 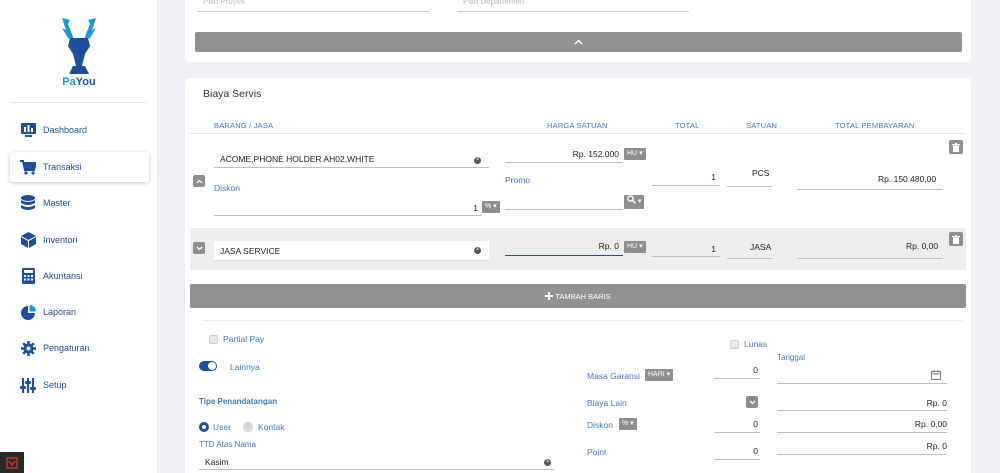 I want to click on diskon-percent-input: 0, so click(x=737, y=425).